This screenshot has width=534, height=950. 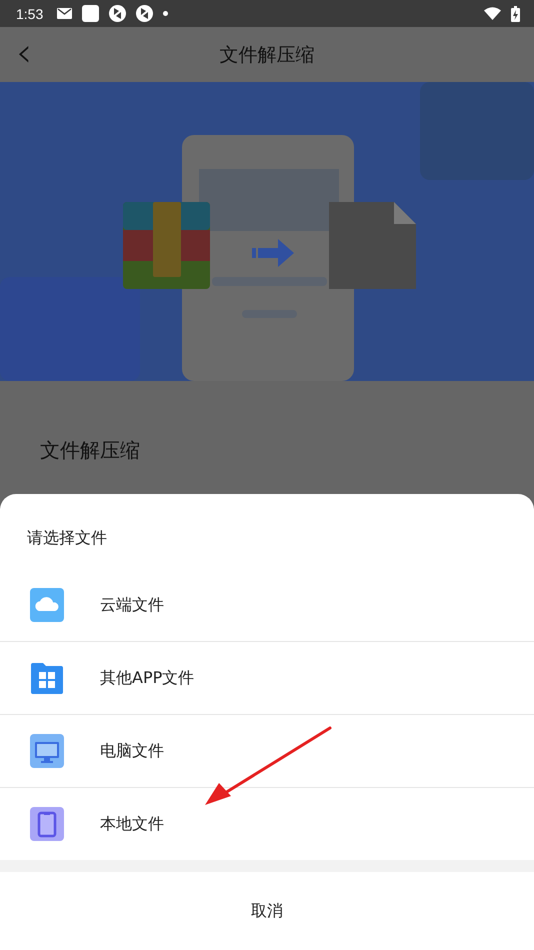 What do you see at coordinates (67, 538) in the screenshot?
I see `sheet-title: 请选择文件` at bounding box center [67, 538].